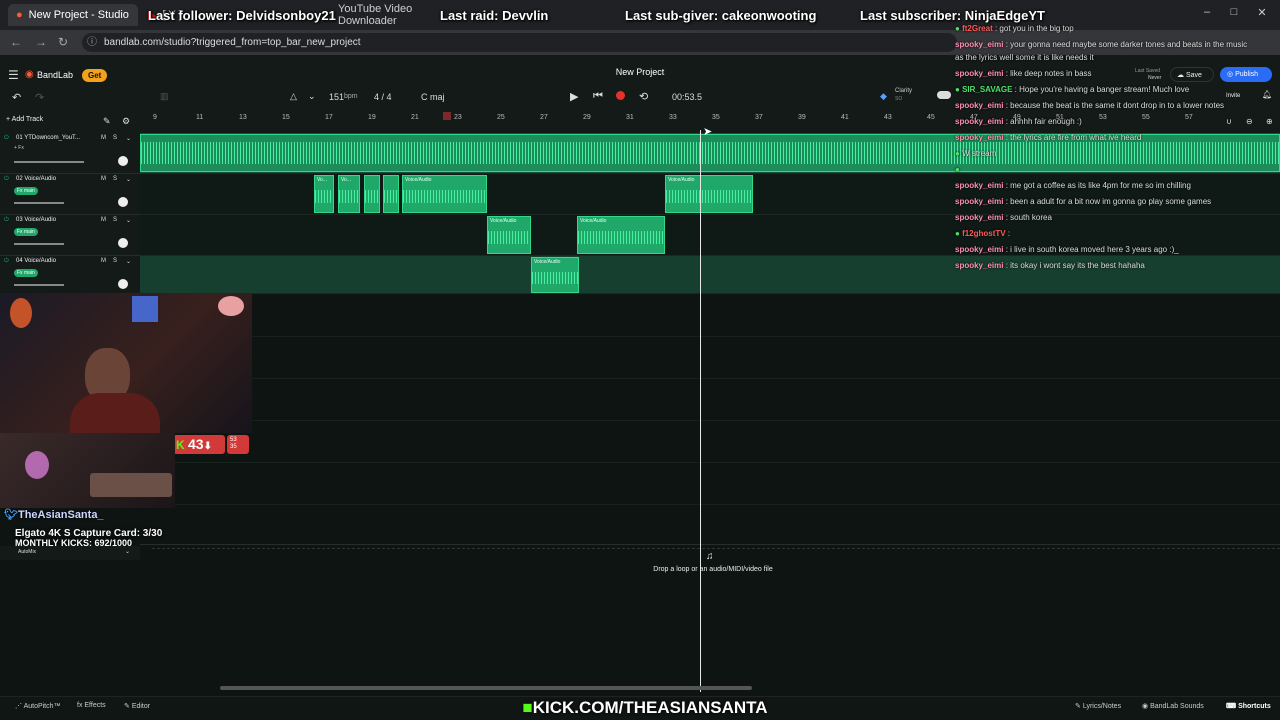  Describe the element at coordinates (91, 705) in the screenshot. I see `effects-button: fx Effects` at that location.